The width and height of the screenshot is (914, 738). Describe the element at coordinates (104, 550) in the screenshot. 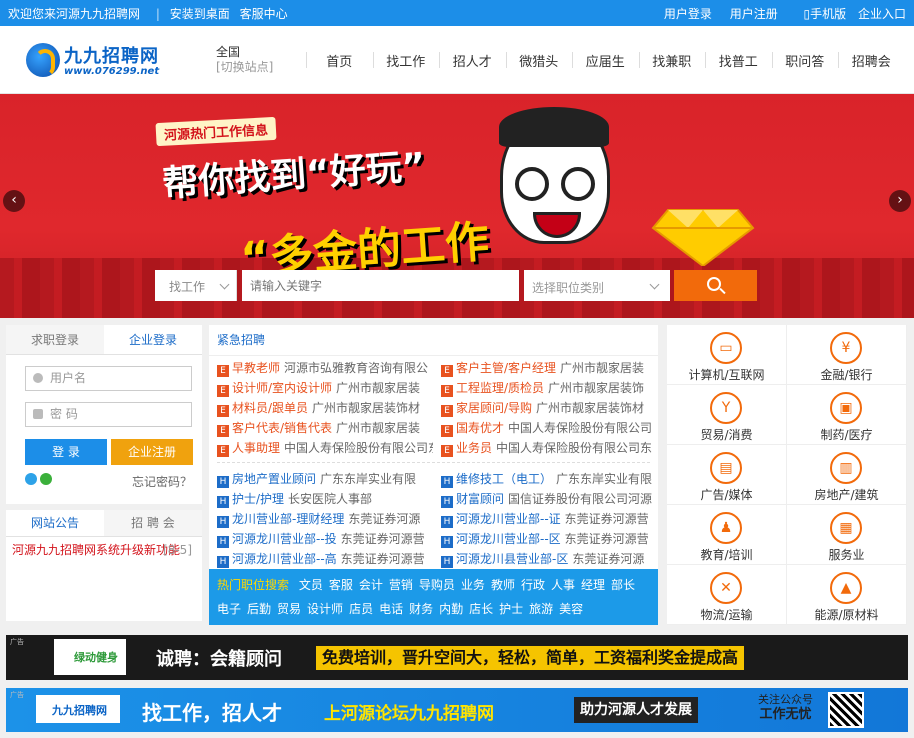

I see `notice-item: 河源九九招聘网系统升级新功能 [8-5]` at that location.